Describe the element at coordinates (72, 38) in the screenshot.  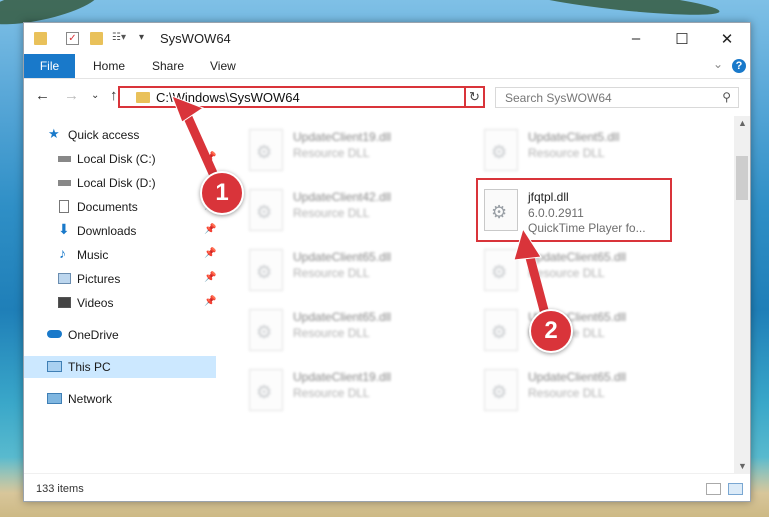
I see `properties-icon: ✓` at that location.